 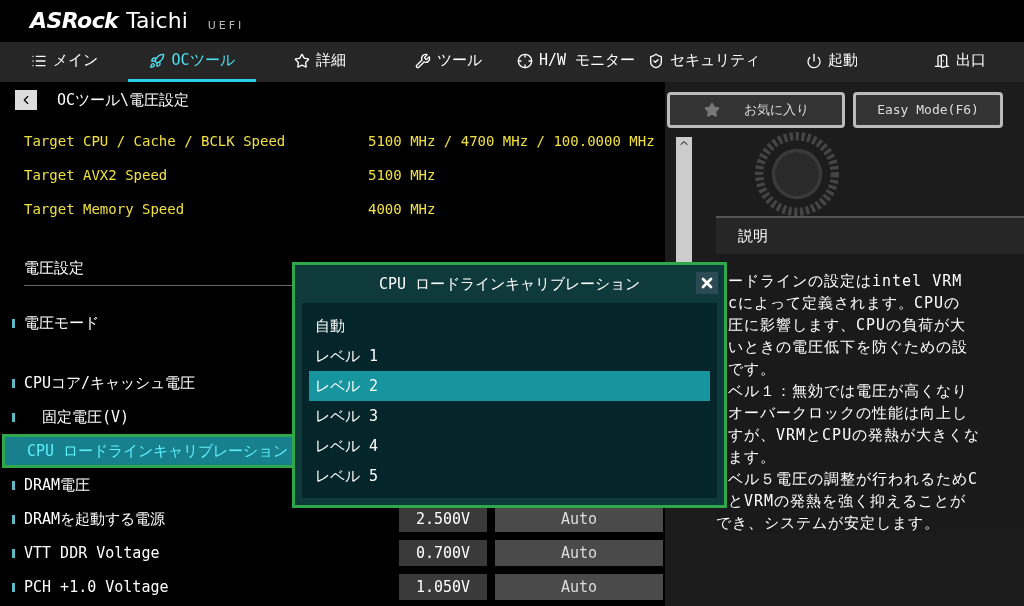 What do you see at coordinates (928, 110) in the screenshot?
I see `easy-mode-button: Easy Mode(F6)` at bounding box center [928, 110].